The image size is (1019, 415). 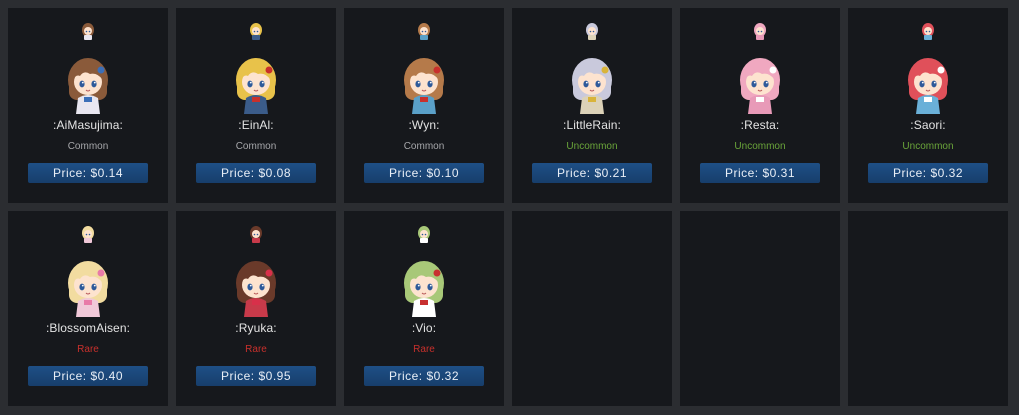 I want to click on price-button: Price: $0.95, so click(x=256, y=376).